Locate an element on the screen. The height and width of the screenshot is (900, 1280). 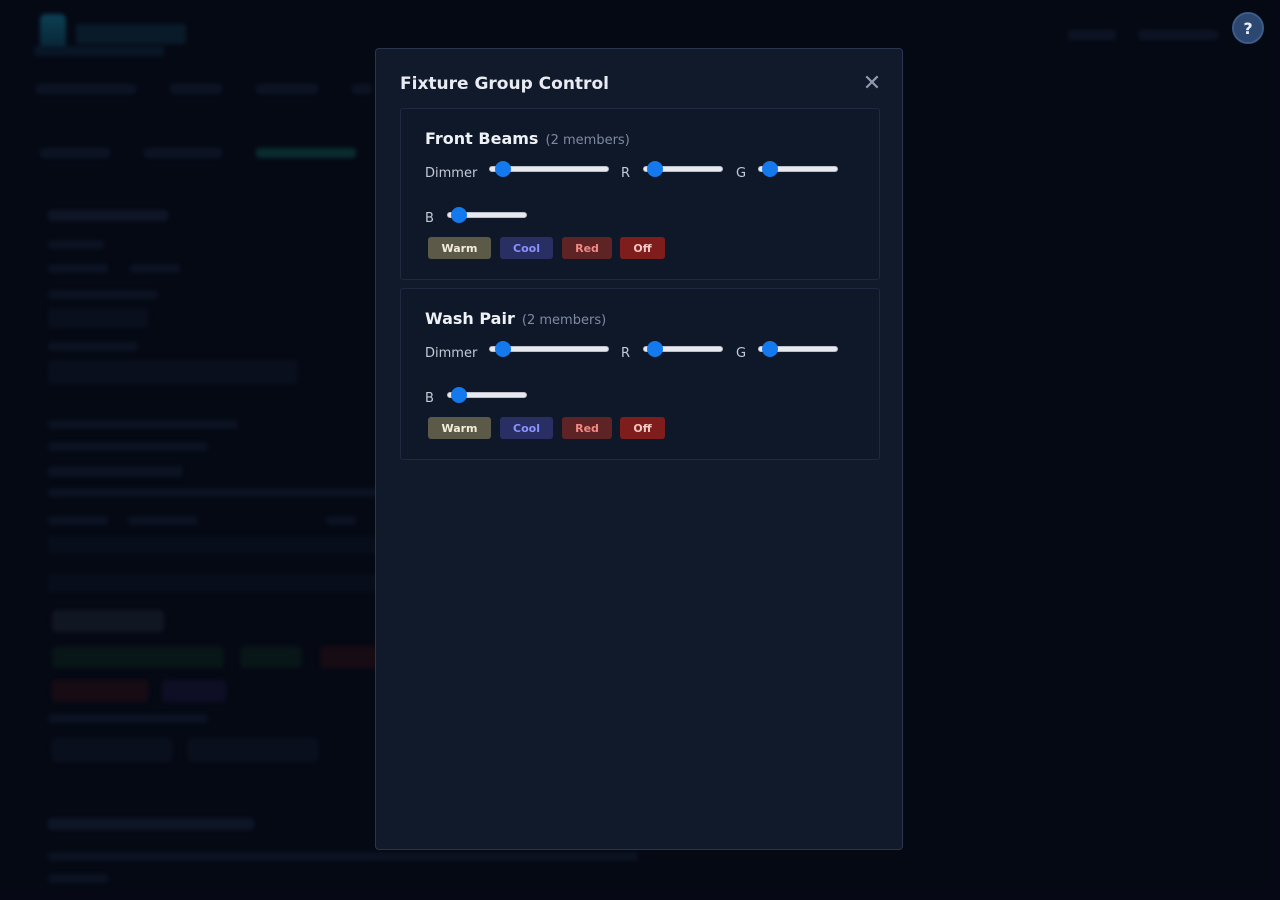
group-header: Wash Pair (2 members) is located at coordinates (515, 318).